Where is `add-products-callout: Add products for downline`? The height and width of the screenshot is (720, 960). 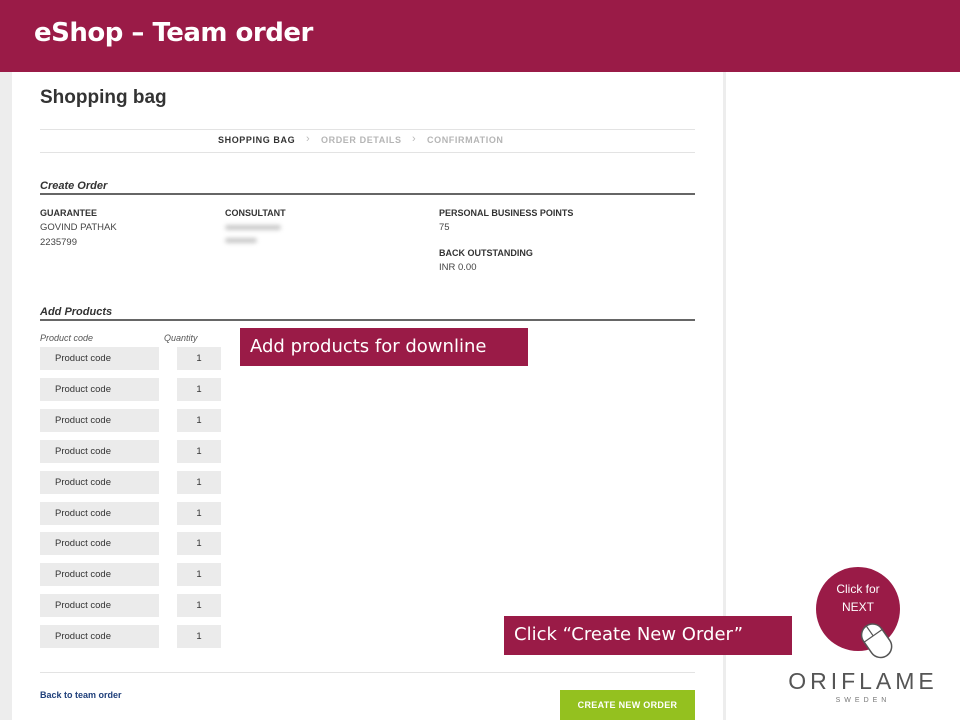
add-products-callout: Add products for downline is located at coordinates (384, 347).